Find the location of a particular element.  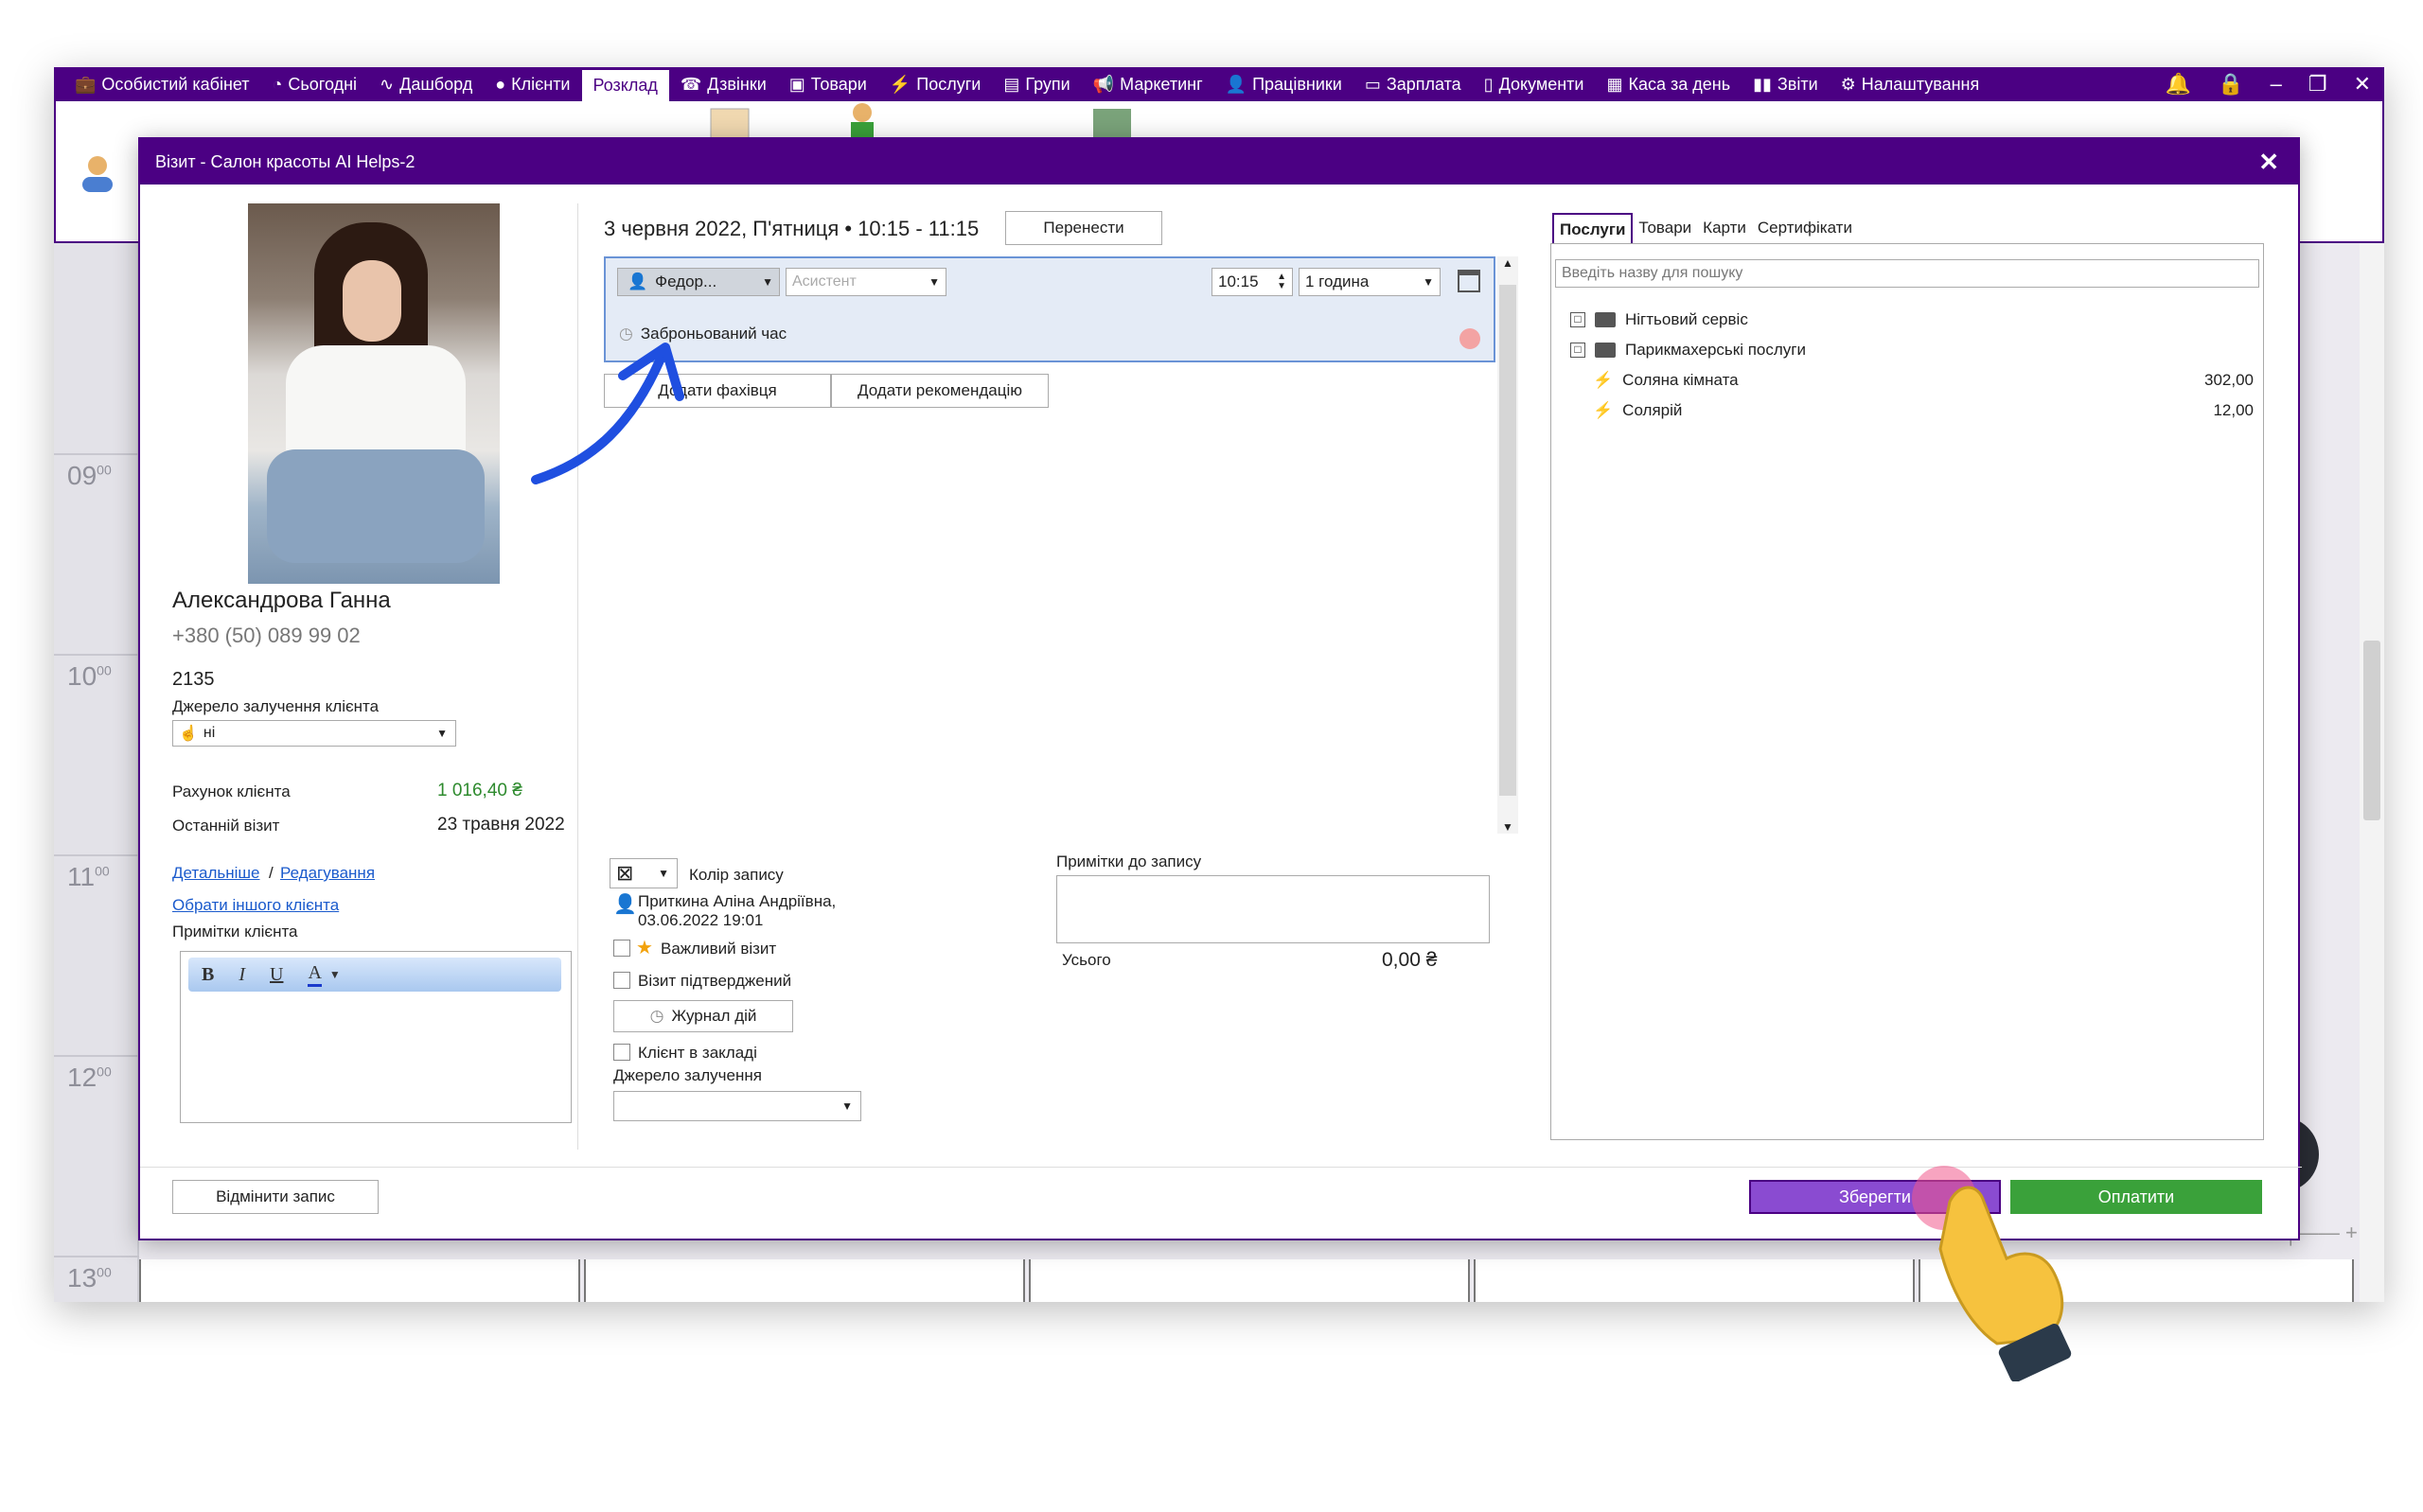

bell-icon: 🔔 is located at coordinates (2178, 84).